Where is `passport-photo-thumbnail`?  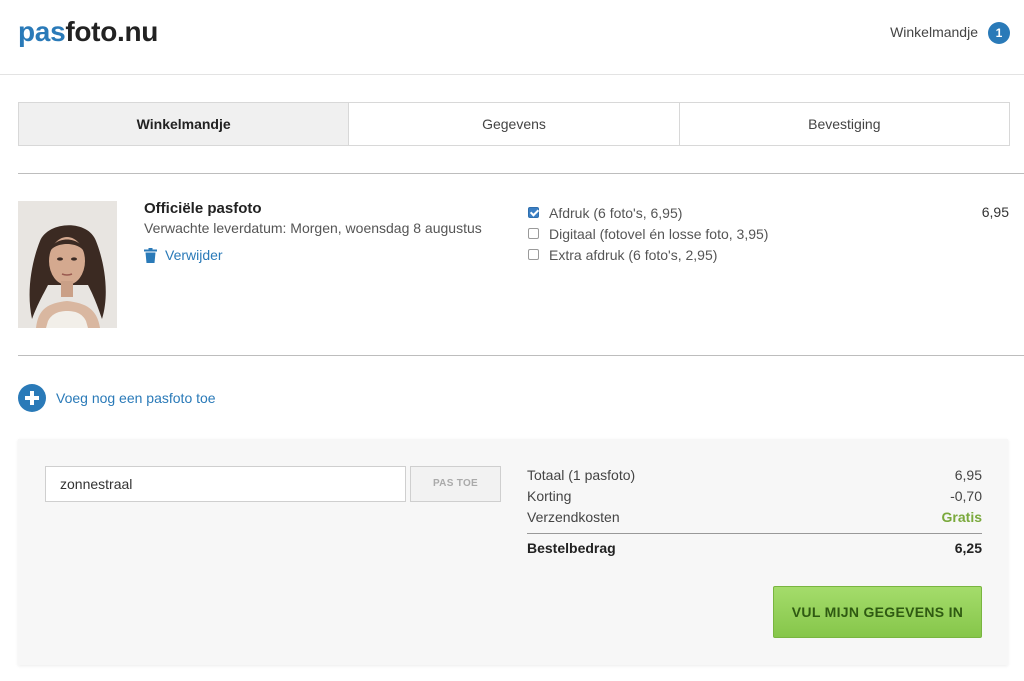
passport-photo-thumbnail is located at coordinates (67, 264).